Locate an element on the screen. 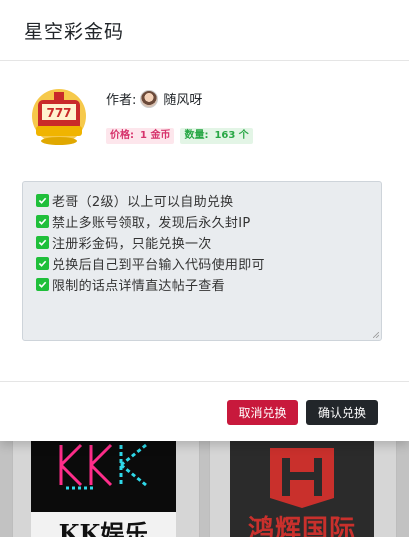 Image resolution: width=409 pixels, height=537 pixels. badges: 价格: 1 金币 数量: 163 个 is located at coordinates (179, 136).